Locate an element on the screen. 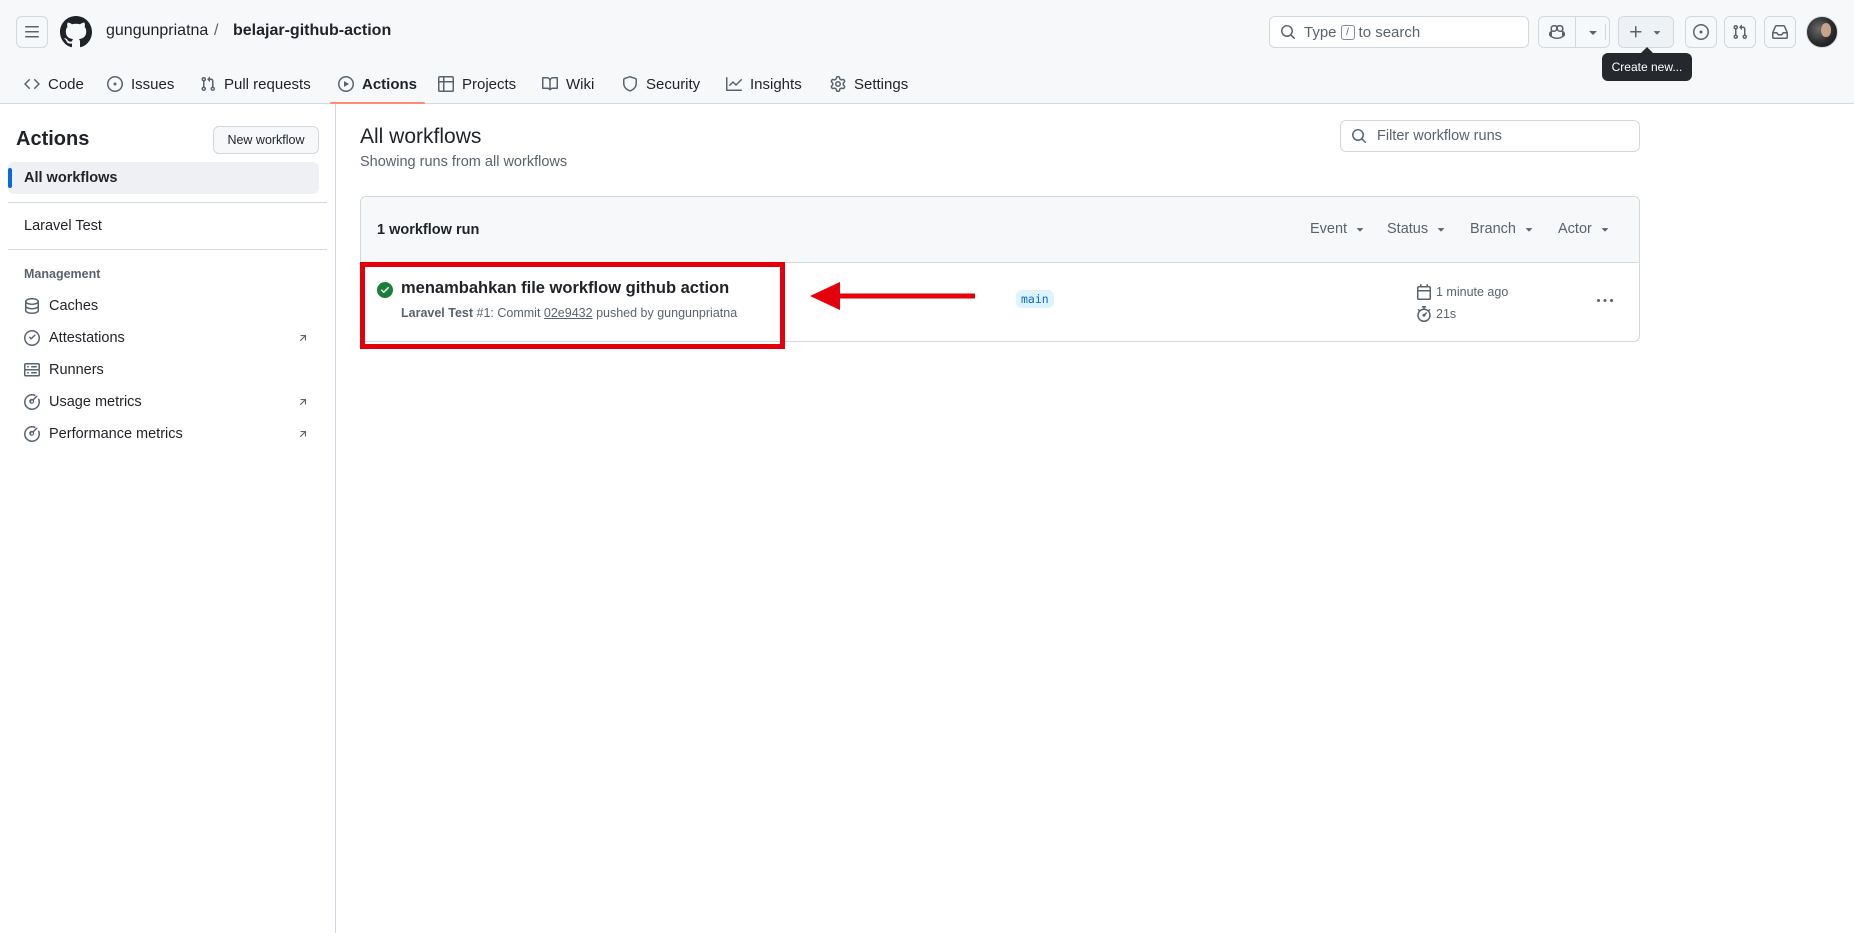 Image resolution: width=1854 pixels, height=933 pixels. filter-label: Status is located at coordinates (1408, 229).